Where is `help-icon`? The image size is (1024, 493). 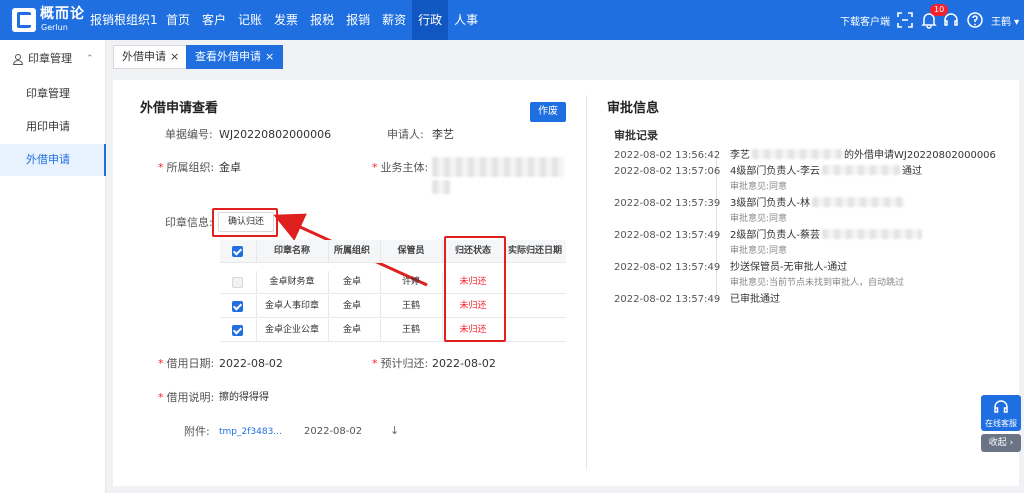
help-icon is located at coordinates (975, 20).